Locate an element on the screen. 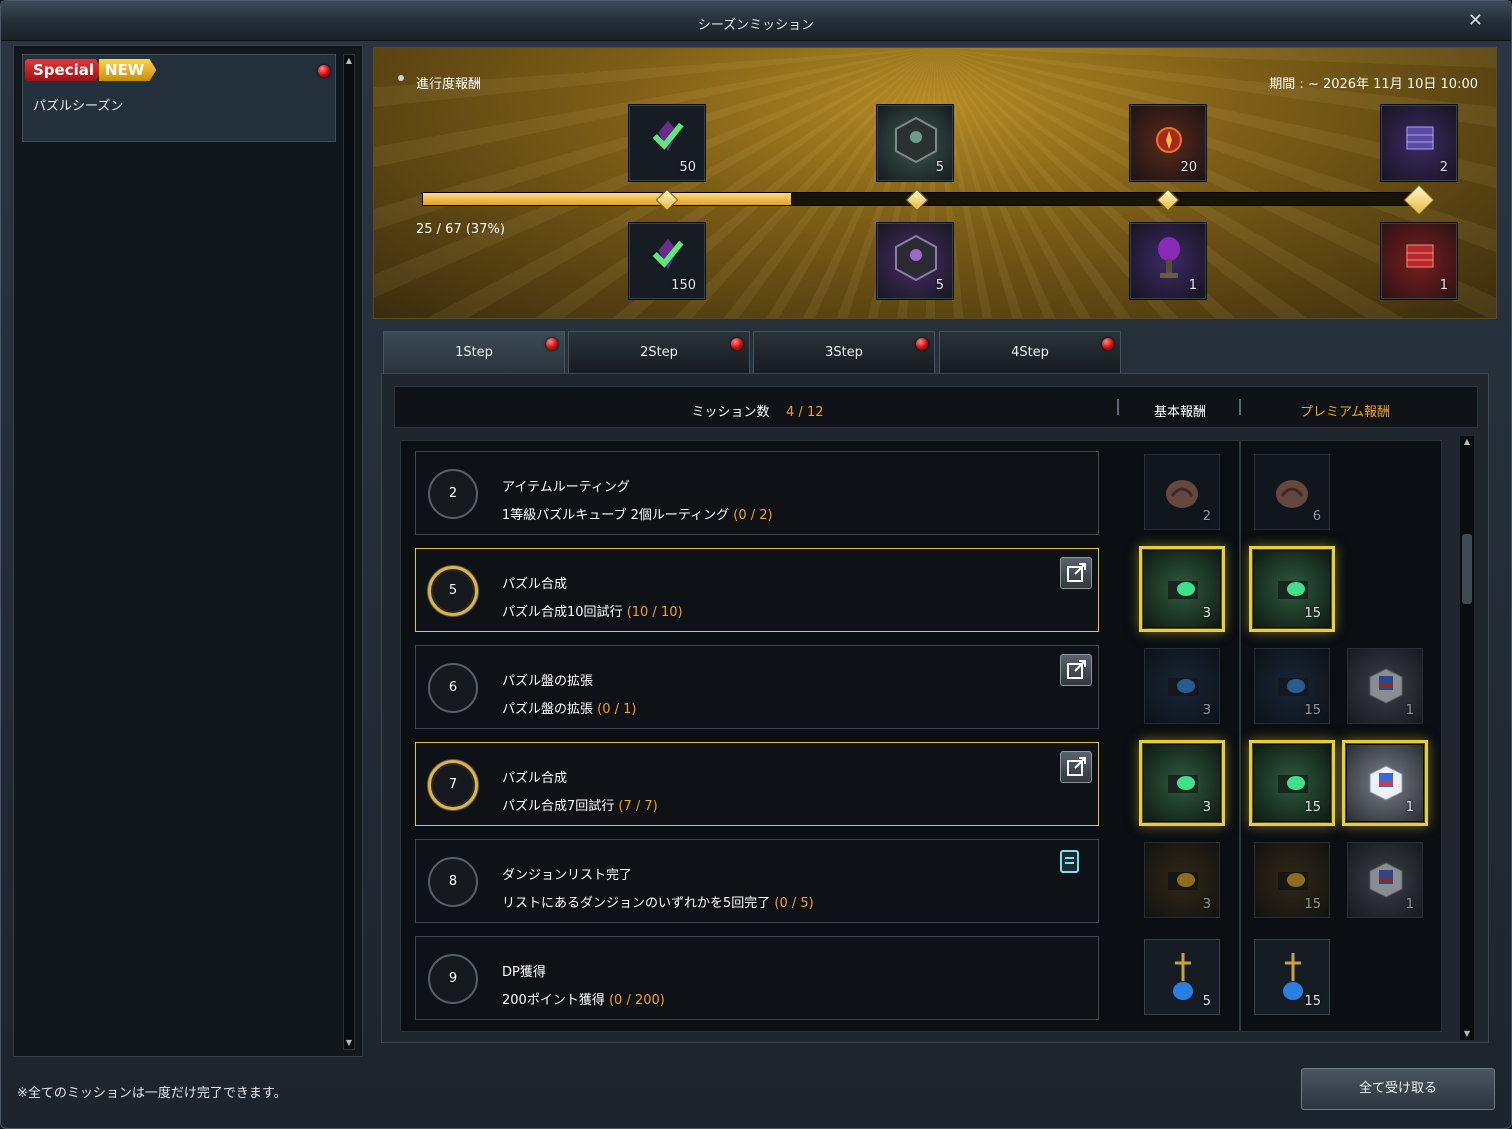 Image resolution: width=1512 pixels, height=1129 pixels. tab-label: 1Step is located at coordinates (474, 352).